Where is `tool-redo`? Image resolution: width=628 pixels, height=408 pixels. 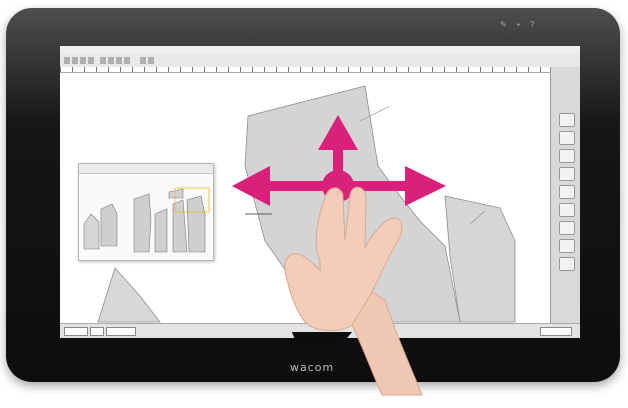
tool-redo is located at coordinates (567, 264).